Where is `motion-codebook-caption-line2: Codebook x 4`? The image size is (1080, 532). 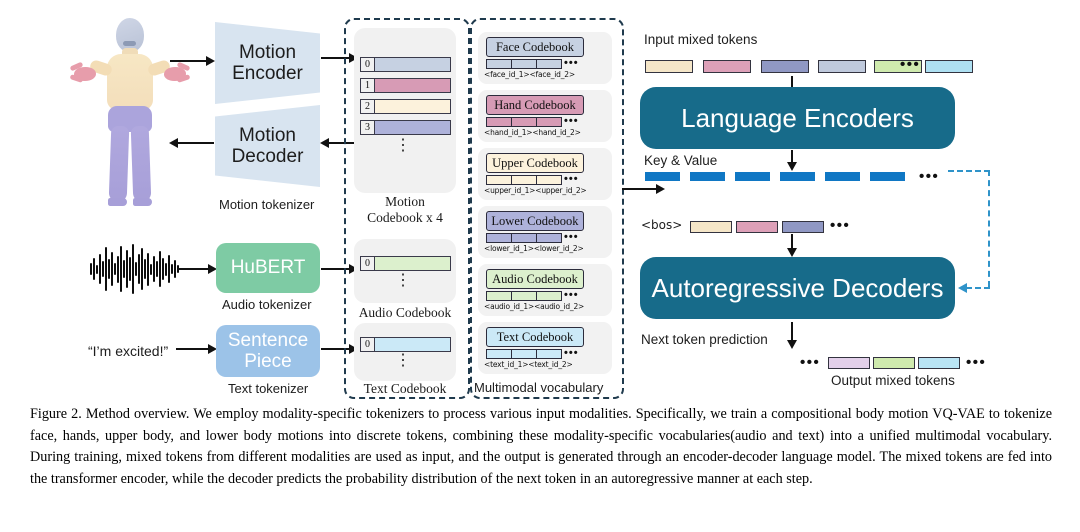 motion-codebook-caption-line2: Codebook x 4 is located at coordinates (405, 217).